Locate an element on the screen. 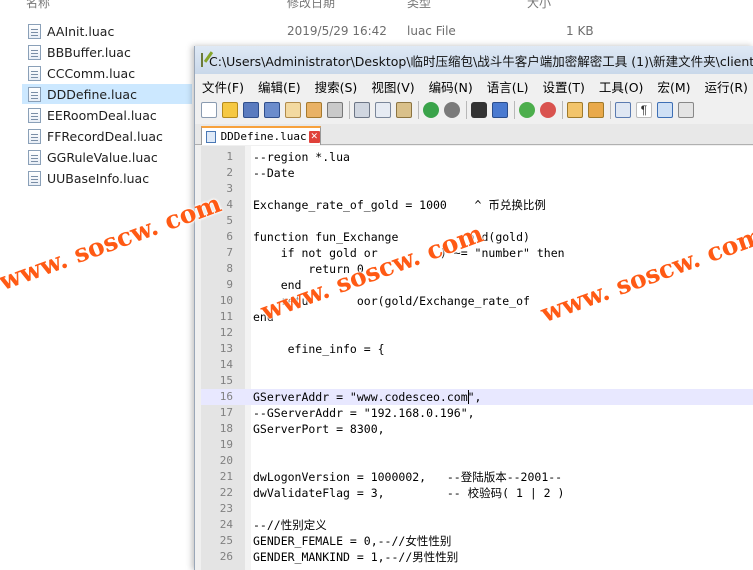 Image resolution: width=753 pixels, height=570 pixels. line-number: 7 is located at coordinates (229, 252).